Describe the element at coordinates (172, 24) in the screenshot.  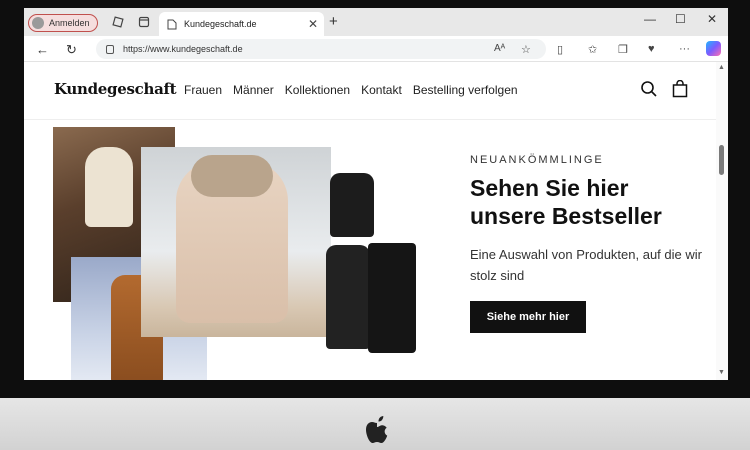
I see `page-icon` at that location.